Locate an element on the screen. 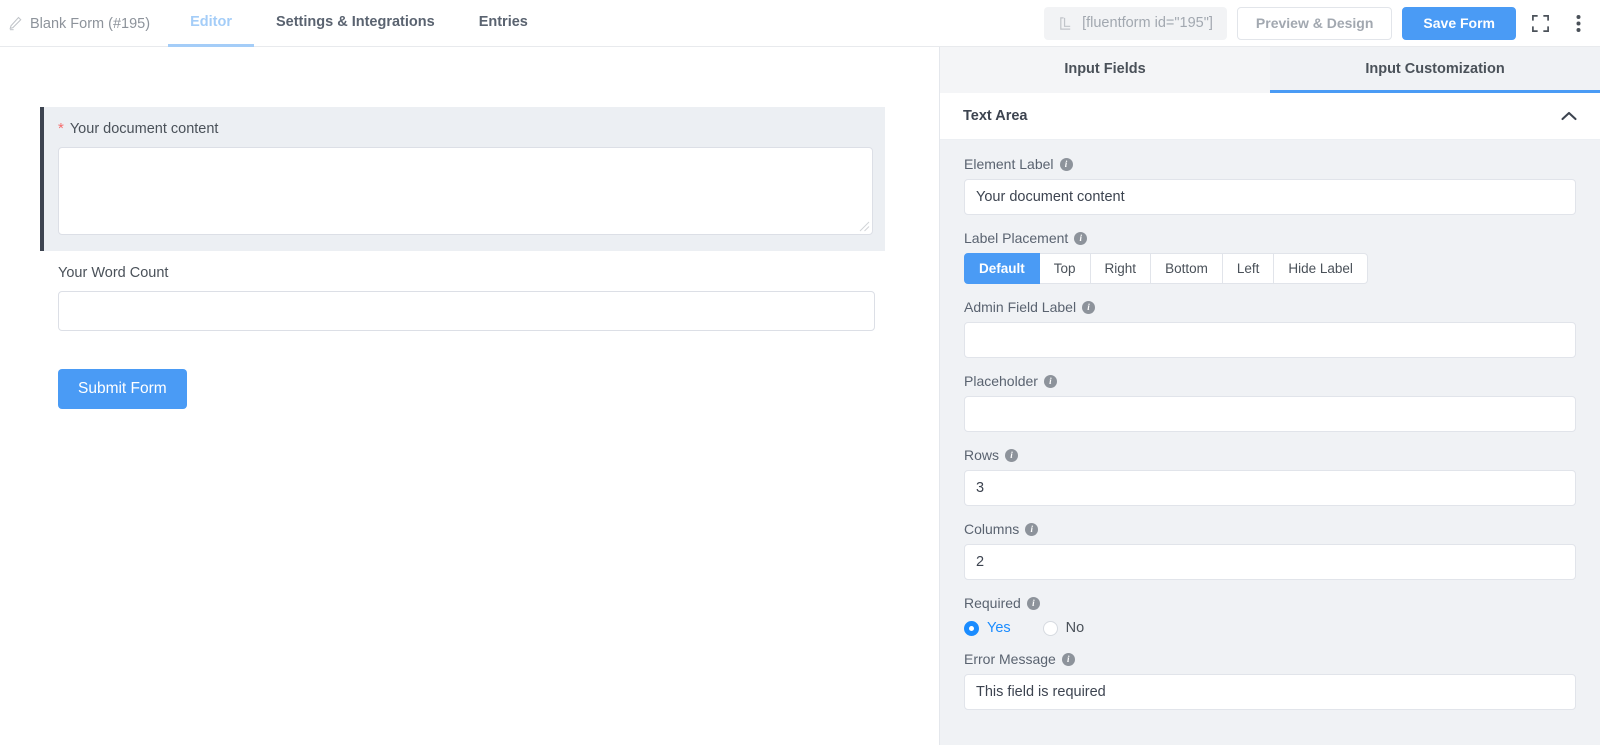  required-radio-no: No is located at coordinates (1063, 628).